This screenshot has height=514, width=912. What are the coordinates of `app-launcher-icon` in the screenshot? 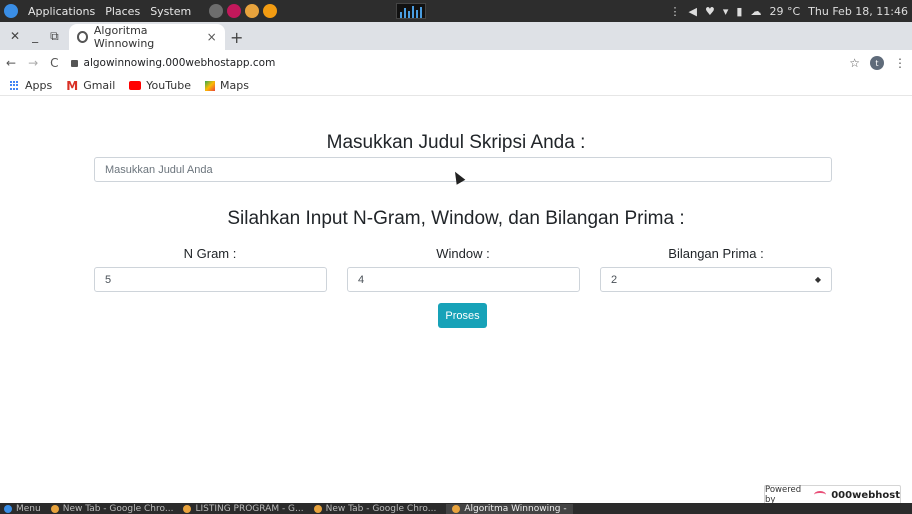 It's located at (234, 11).